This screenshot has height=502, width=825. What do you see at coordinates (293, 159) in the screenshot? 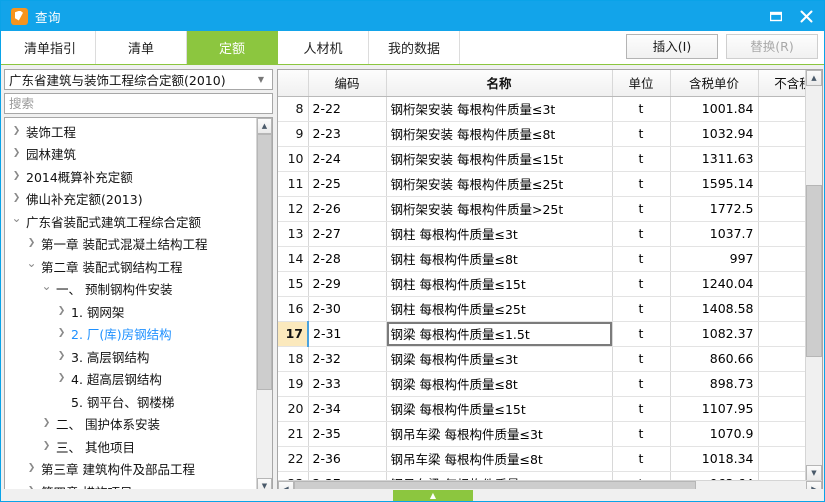
I see `row-number-cell: 10` at bounding box center [293, 159].